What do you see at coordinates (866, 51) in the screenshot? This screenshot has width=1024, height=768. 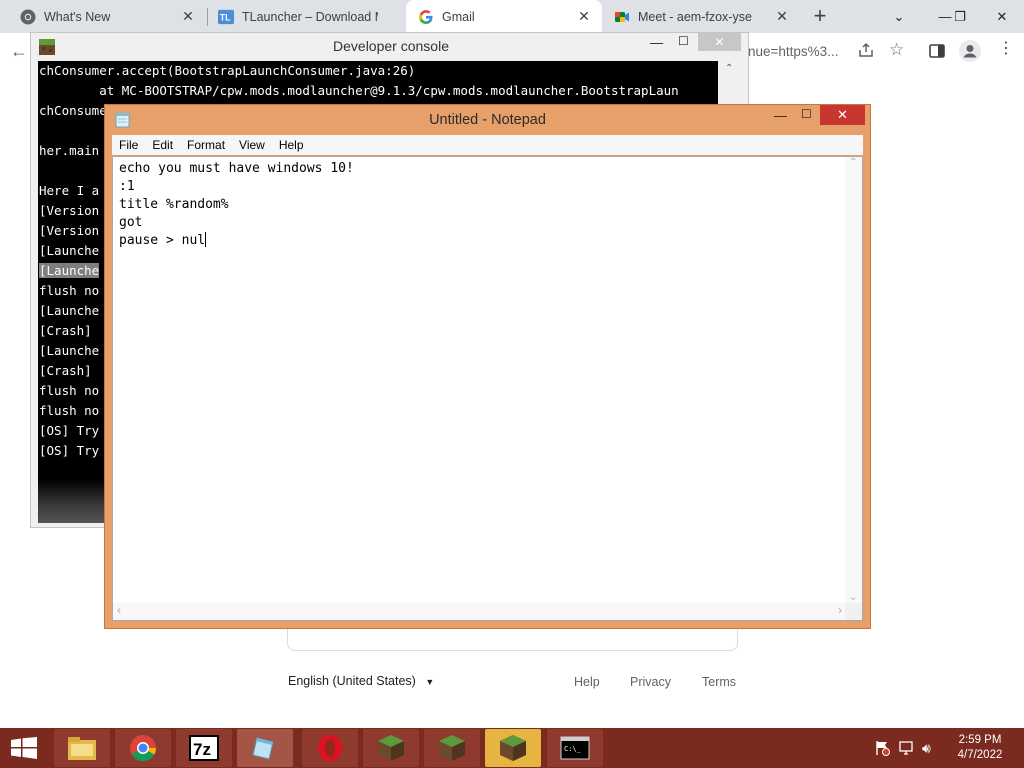 I see `share-icon` at bounding box center [866, 51].